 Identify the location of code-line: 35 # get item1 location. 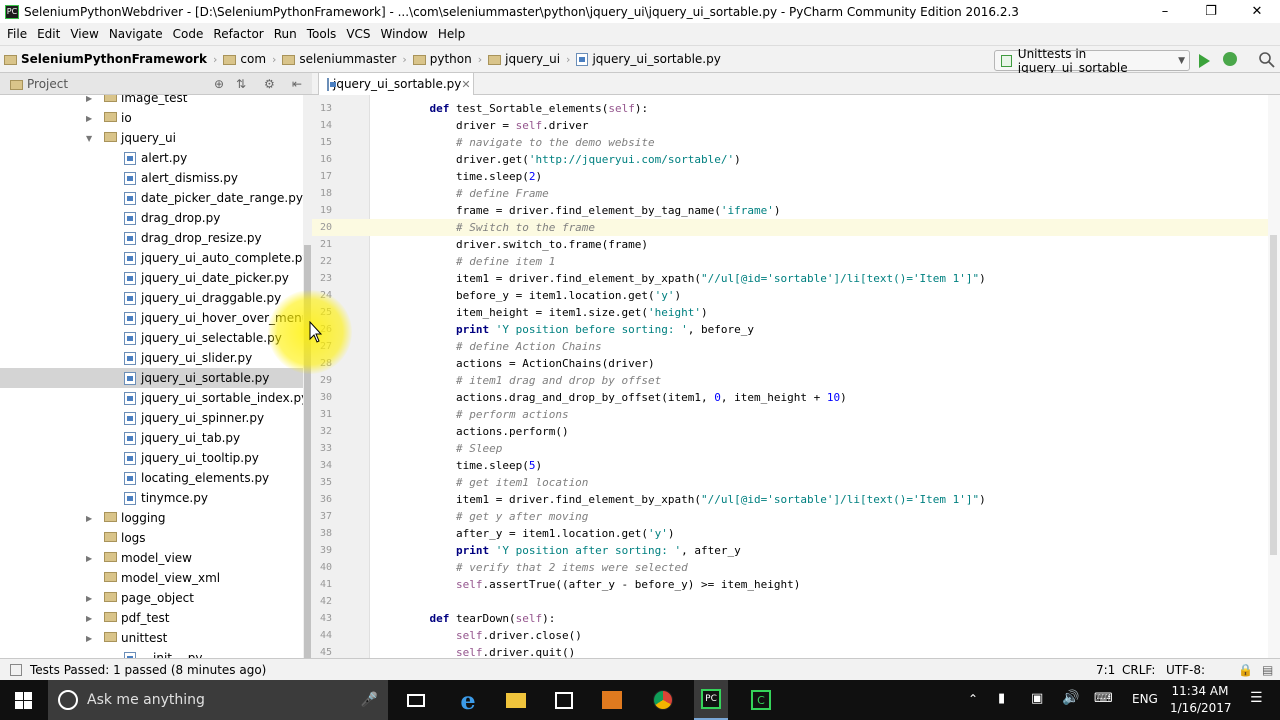
(790, 482).